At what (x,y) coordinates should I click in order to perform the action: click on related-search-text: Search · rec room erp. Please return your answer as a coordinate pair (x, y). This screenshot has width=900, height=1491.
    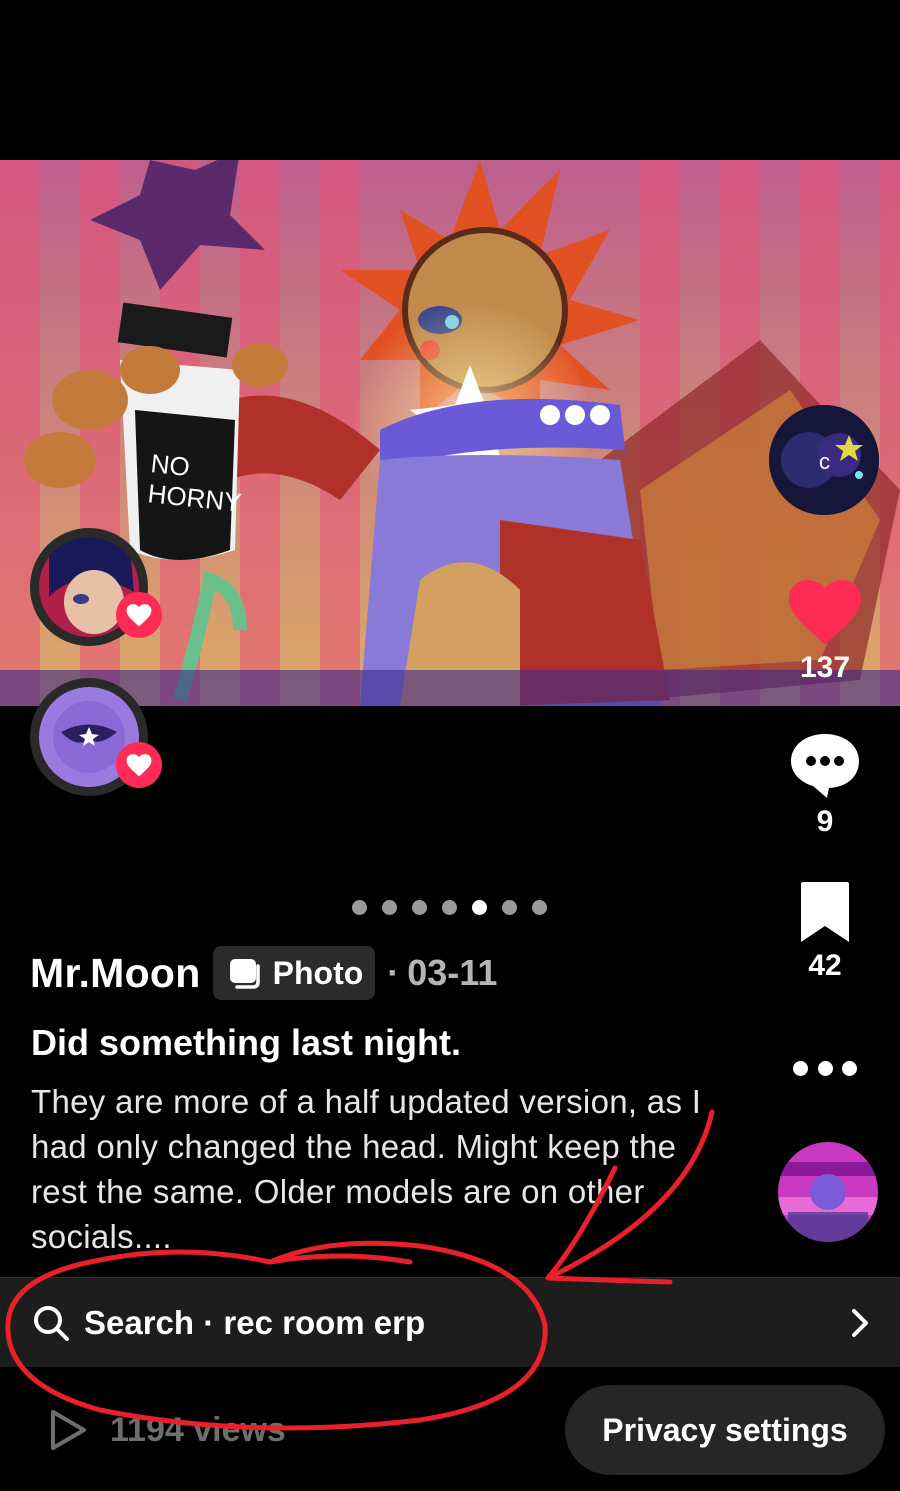
    Looking at the image, I should click on (255, 1322).